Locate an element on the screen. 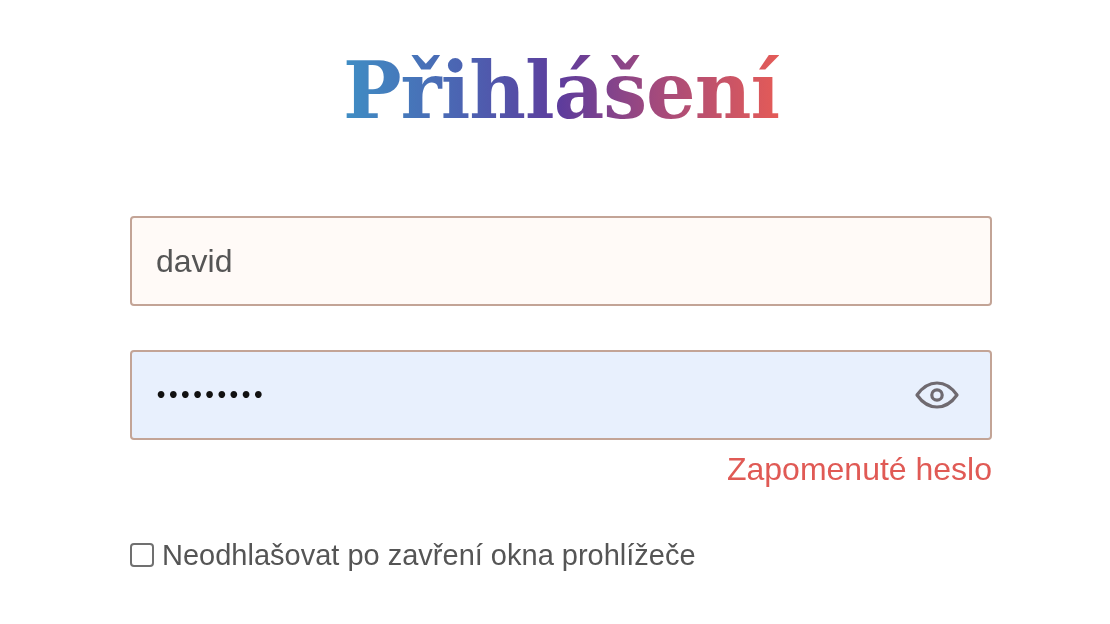  forgot-password-link: Zapomenuté heslo is located at coordinates (859, 469).